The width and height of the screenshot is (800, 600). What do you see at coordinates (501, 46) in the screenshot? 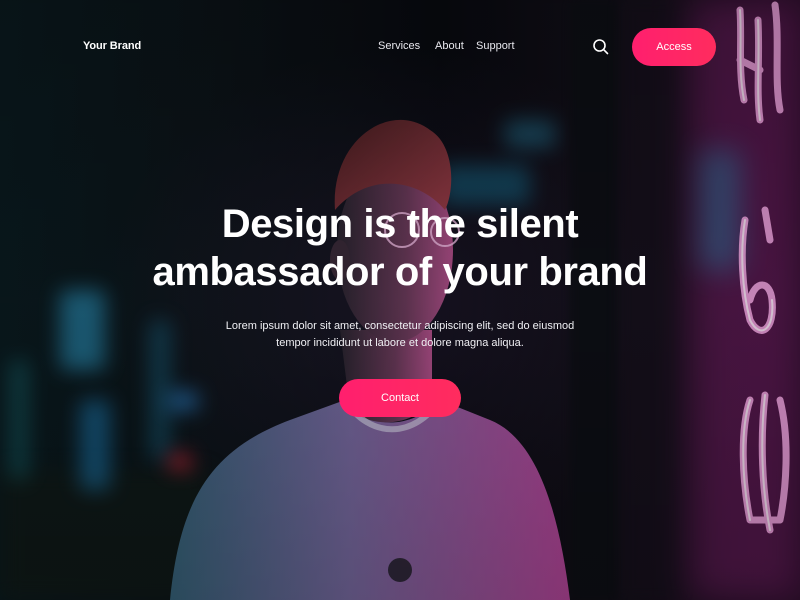
I see `nav-link-support: Support` at bounding box center [501, 46].